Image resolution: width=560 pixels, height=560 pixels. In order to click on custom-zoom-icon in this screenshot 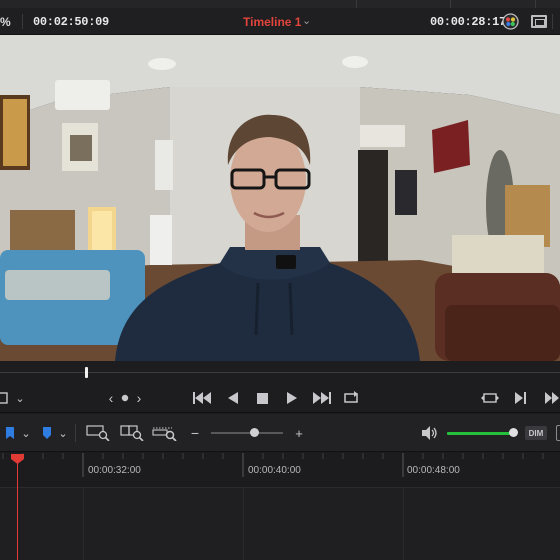, I will do `click(165, 433)`.